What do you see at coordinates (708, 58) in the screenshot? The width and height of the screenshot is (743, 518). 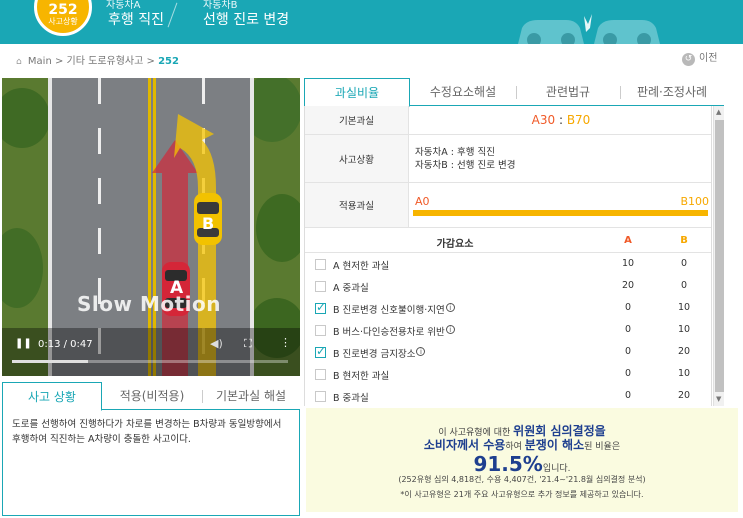 I see `back-label: 이전` at bounding box center [708, 58].